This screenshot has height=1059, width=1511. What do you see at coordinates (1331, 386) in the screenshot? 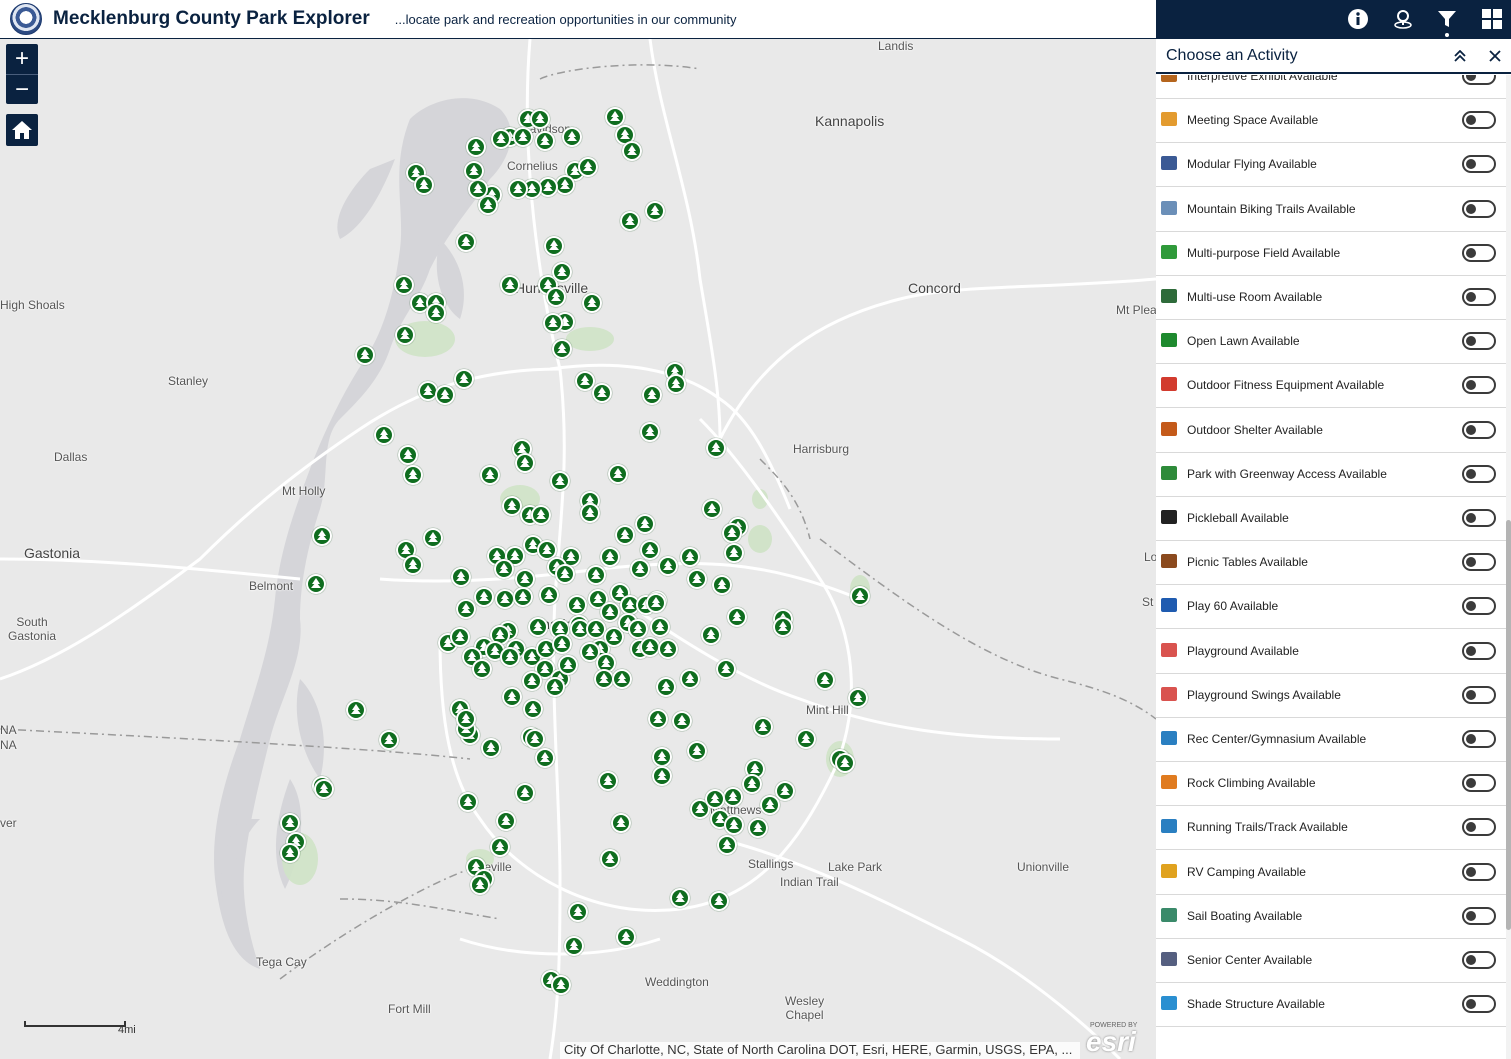
I see `activity-row: Outdoor Fitness Equipment Available` at bounding box center [1331, 386].